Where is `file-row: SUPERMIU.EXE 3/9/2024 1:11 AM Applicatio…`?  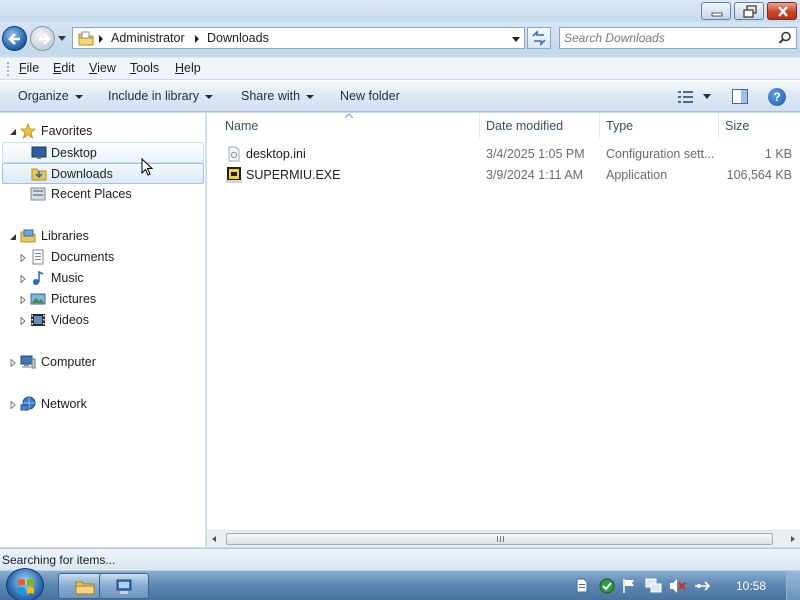
file-row: SUPERMIU.EXE 3/9/2024 1:11 AM Applicatio… is located at coordinates (502, 175).